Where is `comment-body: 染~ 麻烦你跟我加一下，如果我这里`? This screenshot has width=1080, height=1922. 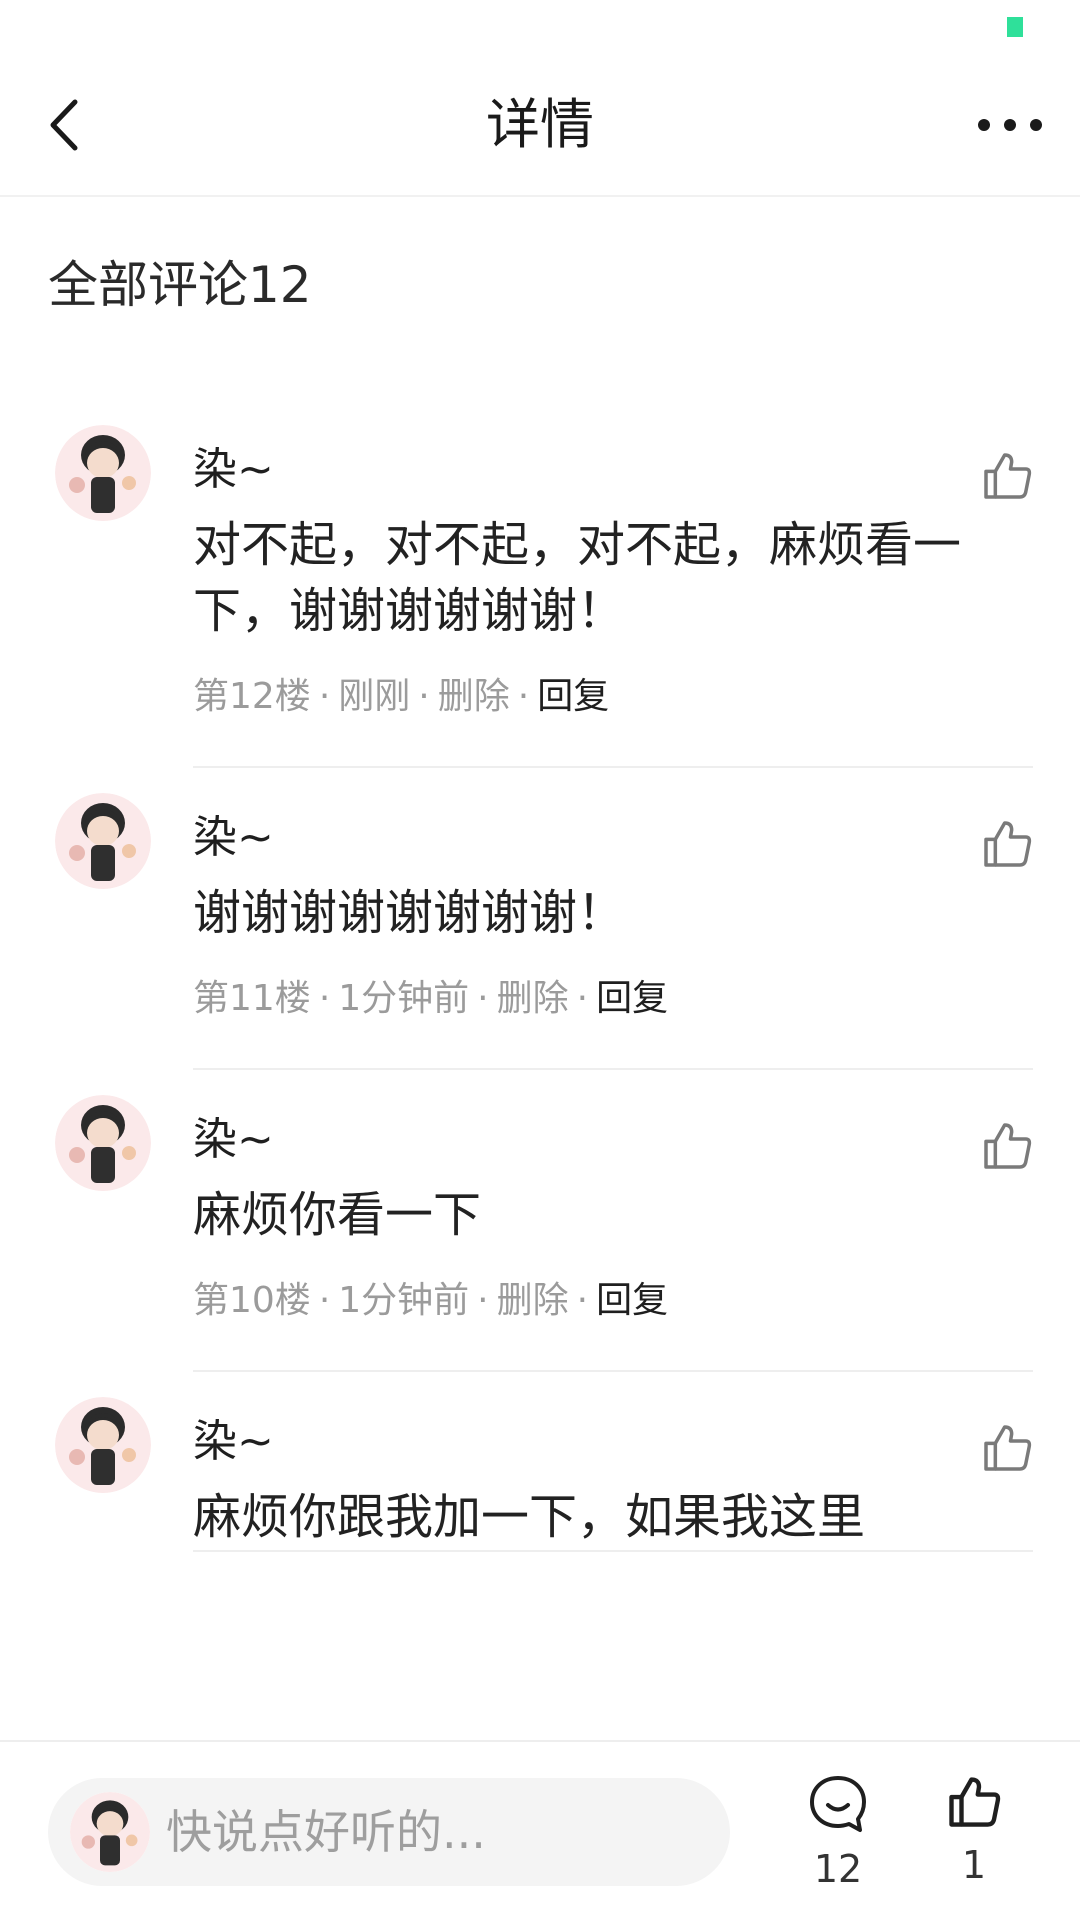
comment-body: 染~ 麻烦你跟我加一下，如果我这里 is located at coordinates (613, 1462).